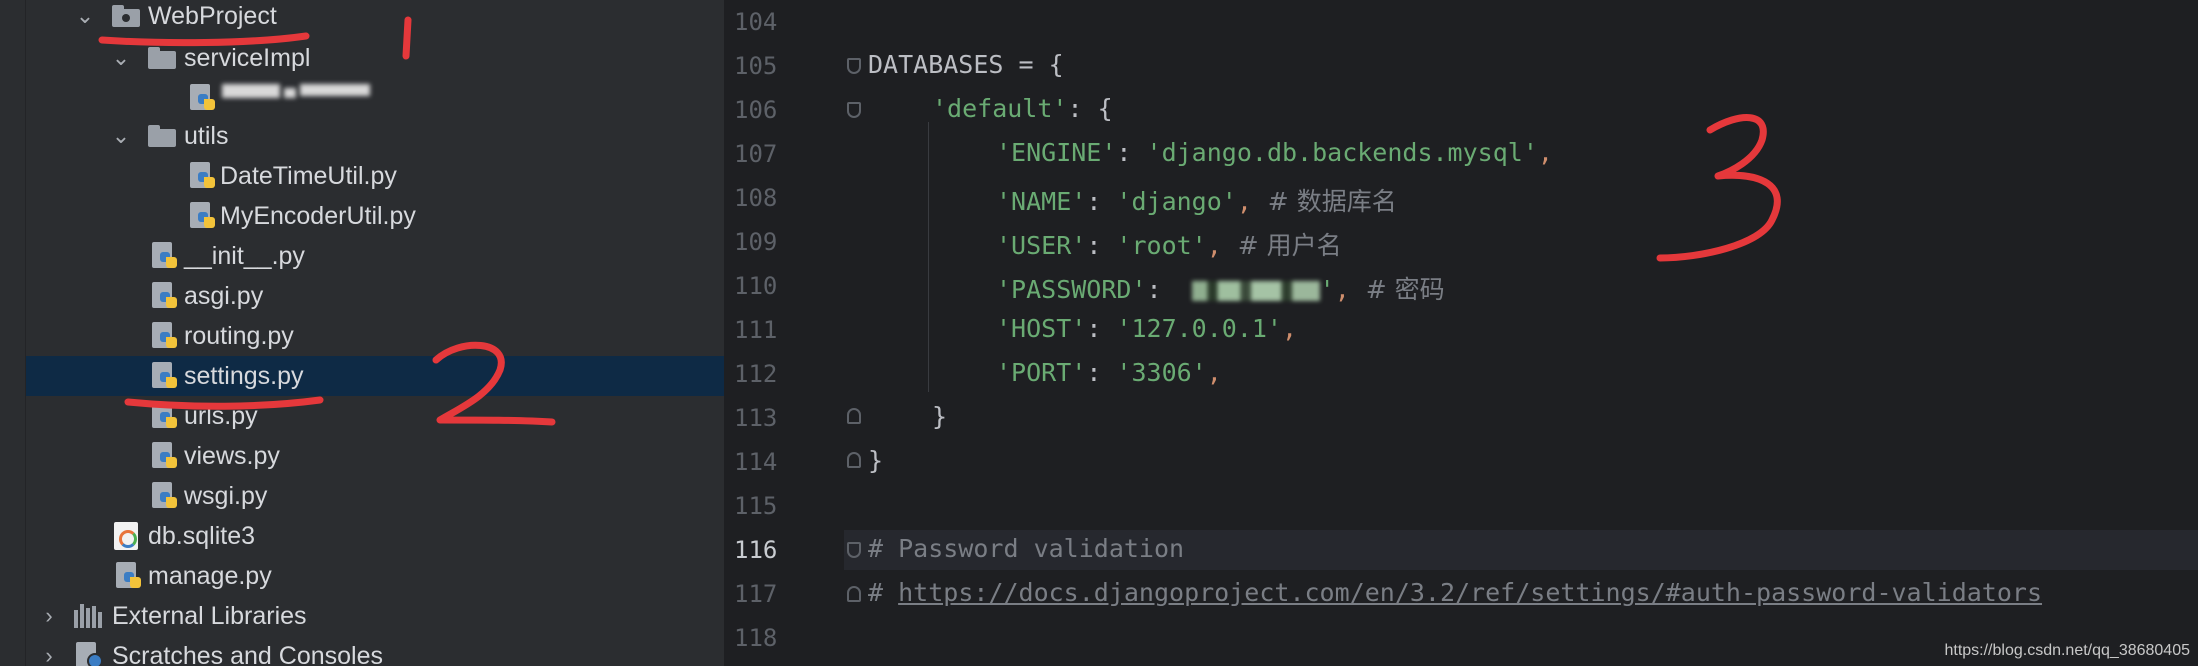 This screenshot has width=2198, height=666. What do you see at coordinates (375, 576) in the screenshot?
I see `tree-item-manage: manage.py` at bounding box center [375, 576].